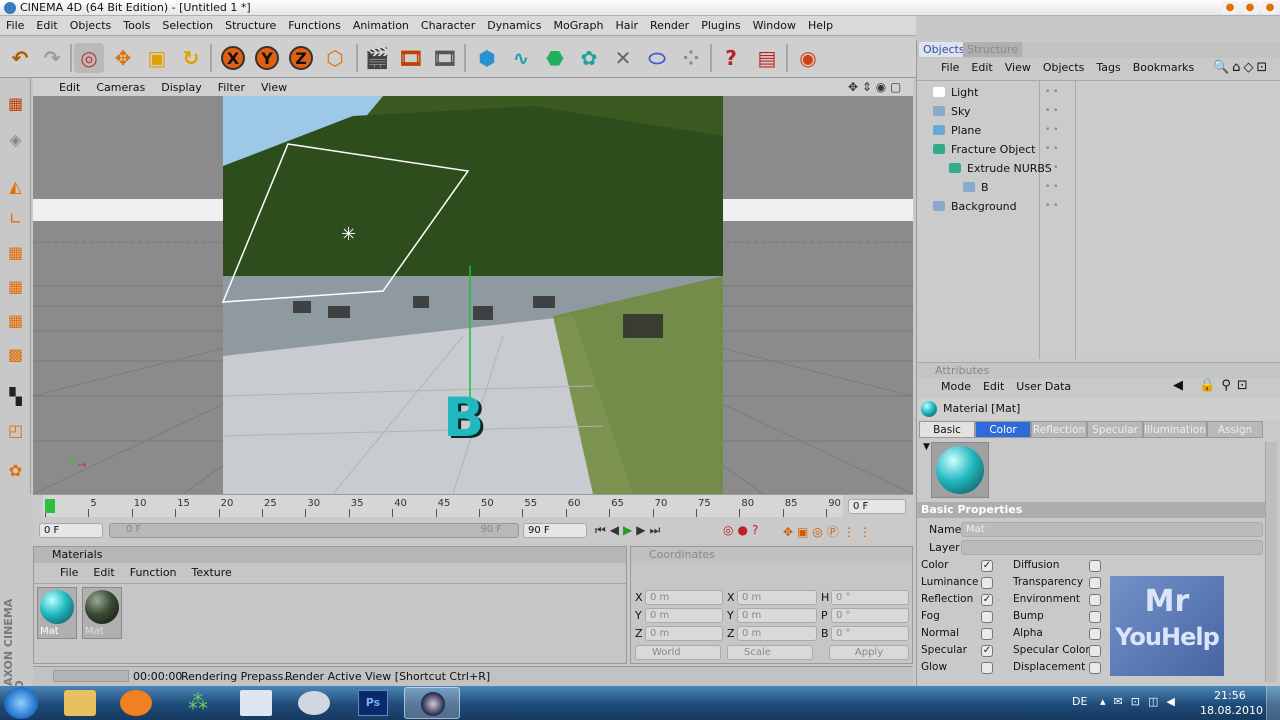 The width and height of the screenshot is (1280, 720). What do you see at coordinates (678, 652) in the screenshot?
I see `coordinate-system-select: World` at bounding box center [678, 652].